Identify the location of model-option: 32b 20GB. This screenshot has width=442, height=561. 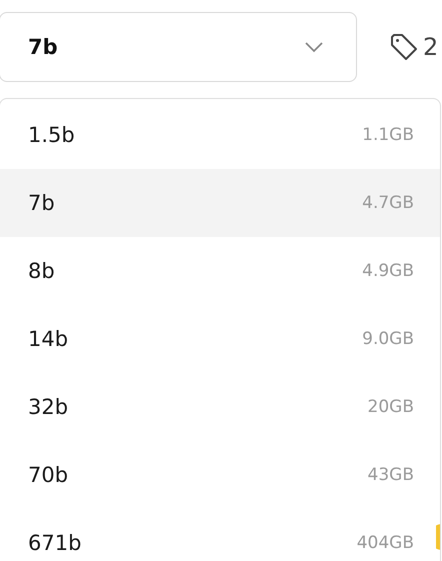
(220, 407).